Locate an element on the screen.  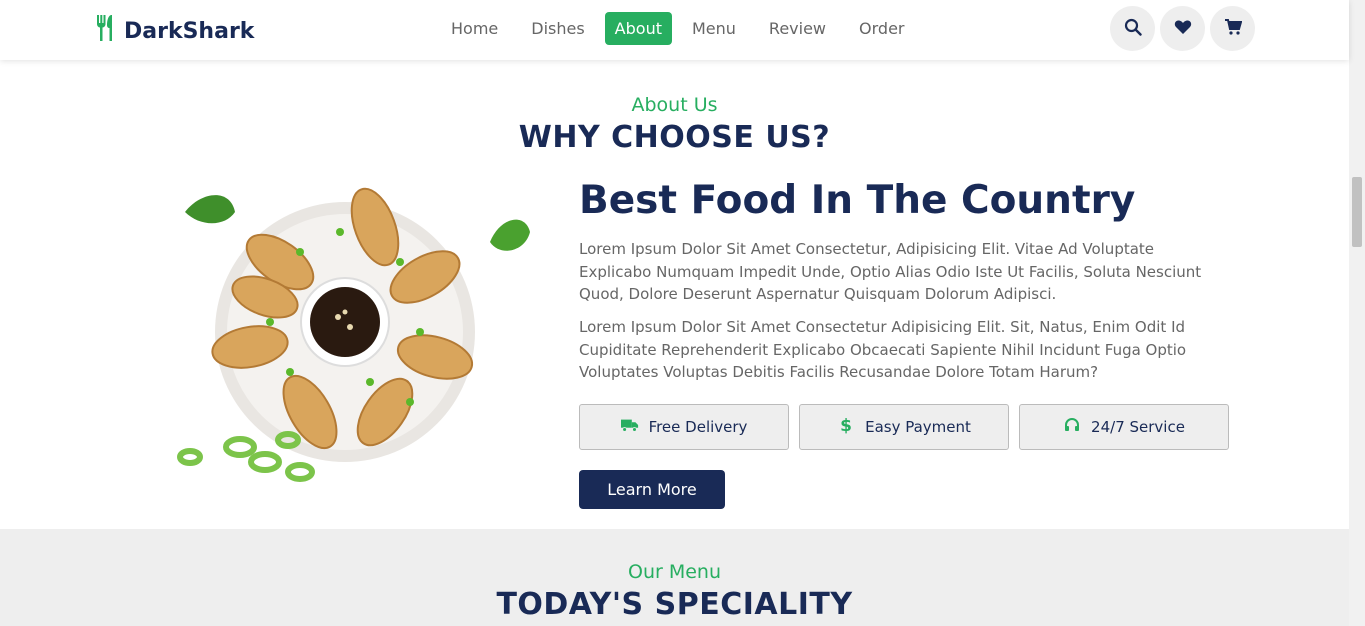
search-button is located at coordinates (1132, 28).